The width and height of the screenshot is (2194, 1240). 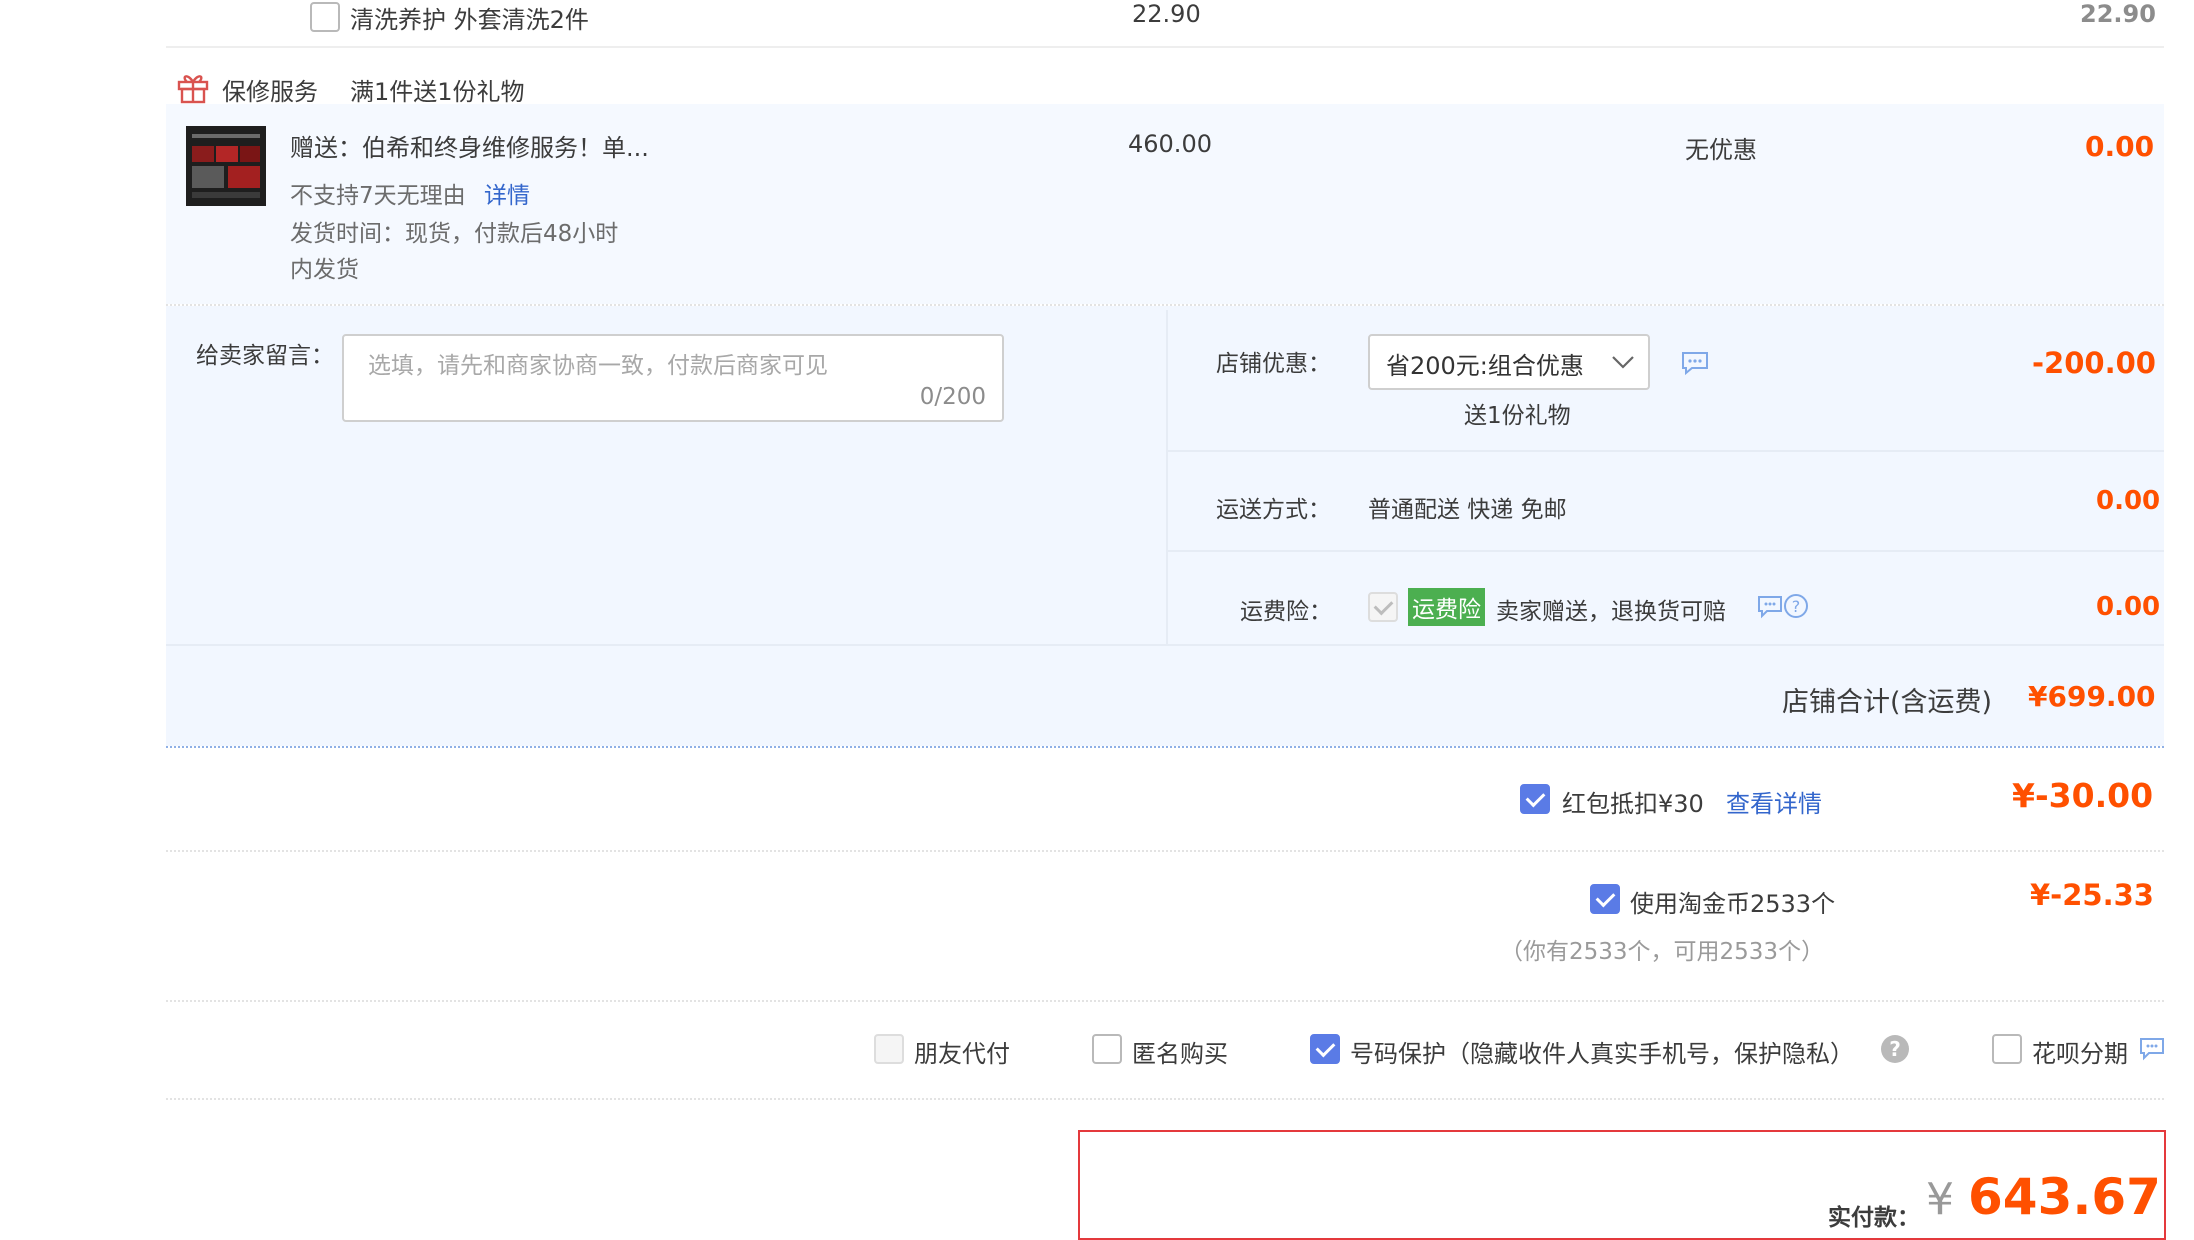 What do you see at coordinates (270, 92) in the screenshot?
I see `warranty-label: 保修服务` at bounding box center [270, 92].